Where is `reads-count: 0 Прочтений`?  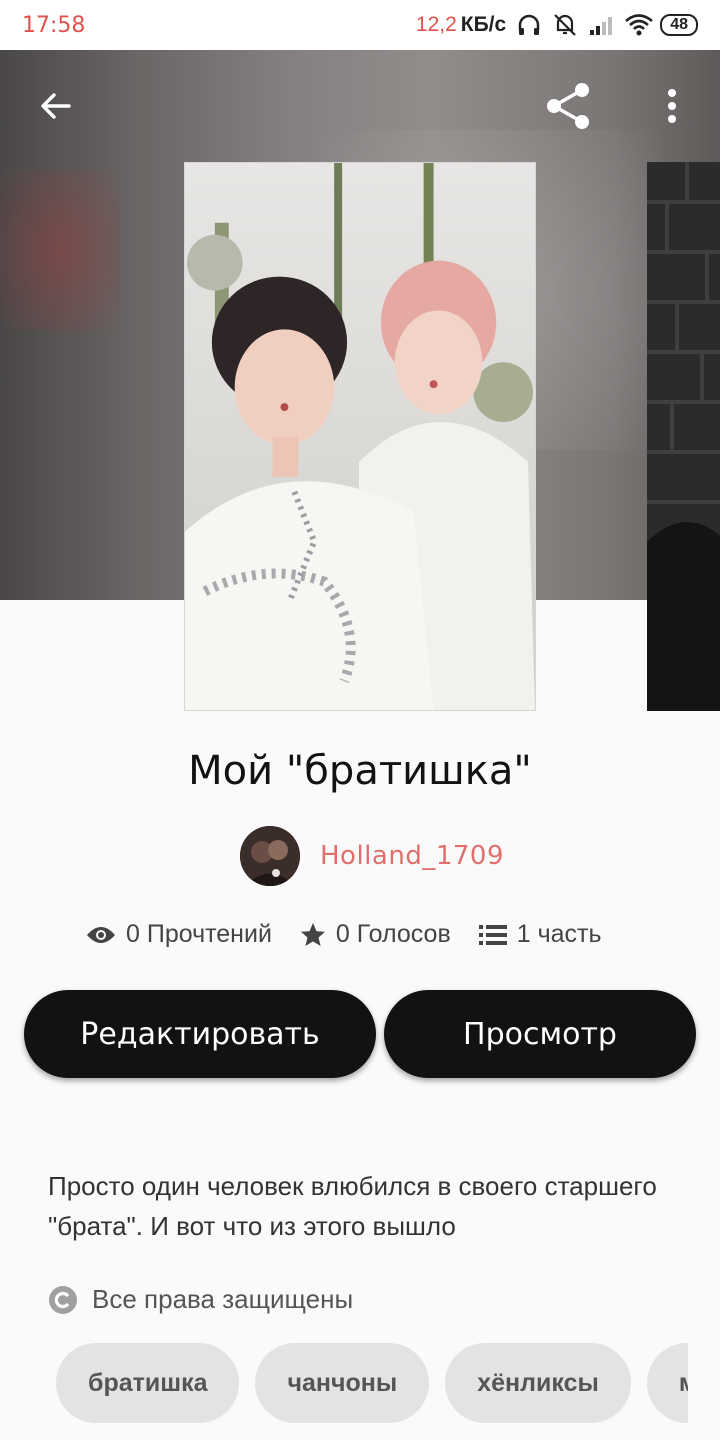
reads-count: 0 Прочтений is located at coordinates (199, 934).